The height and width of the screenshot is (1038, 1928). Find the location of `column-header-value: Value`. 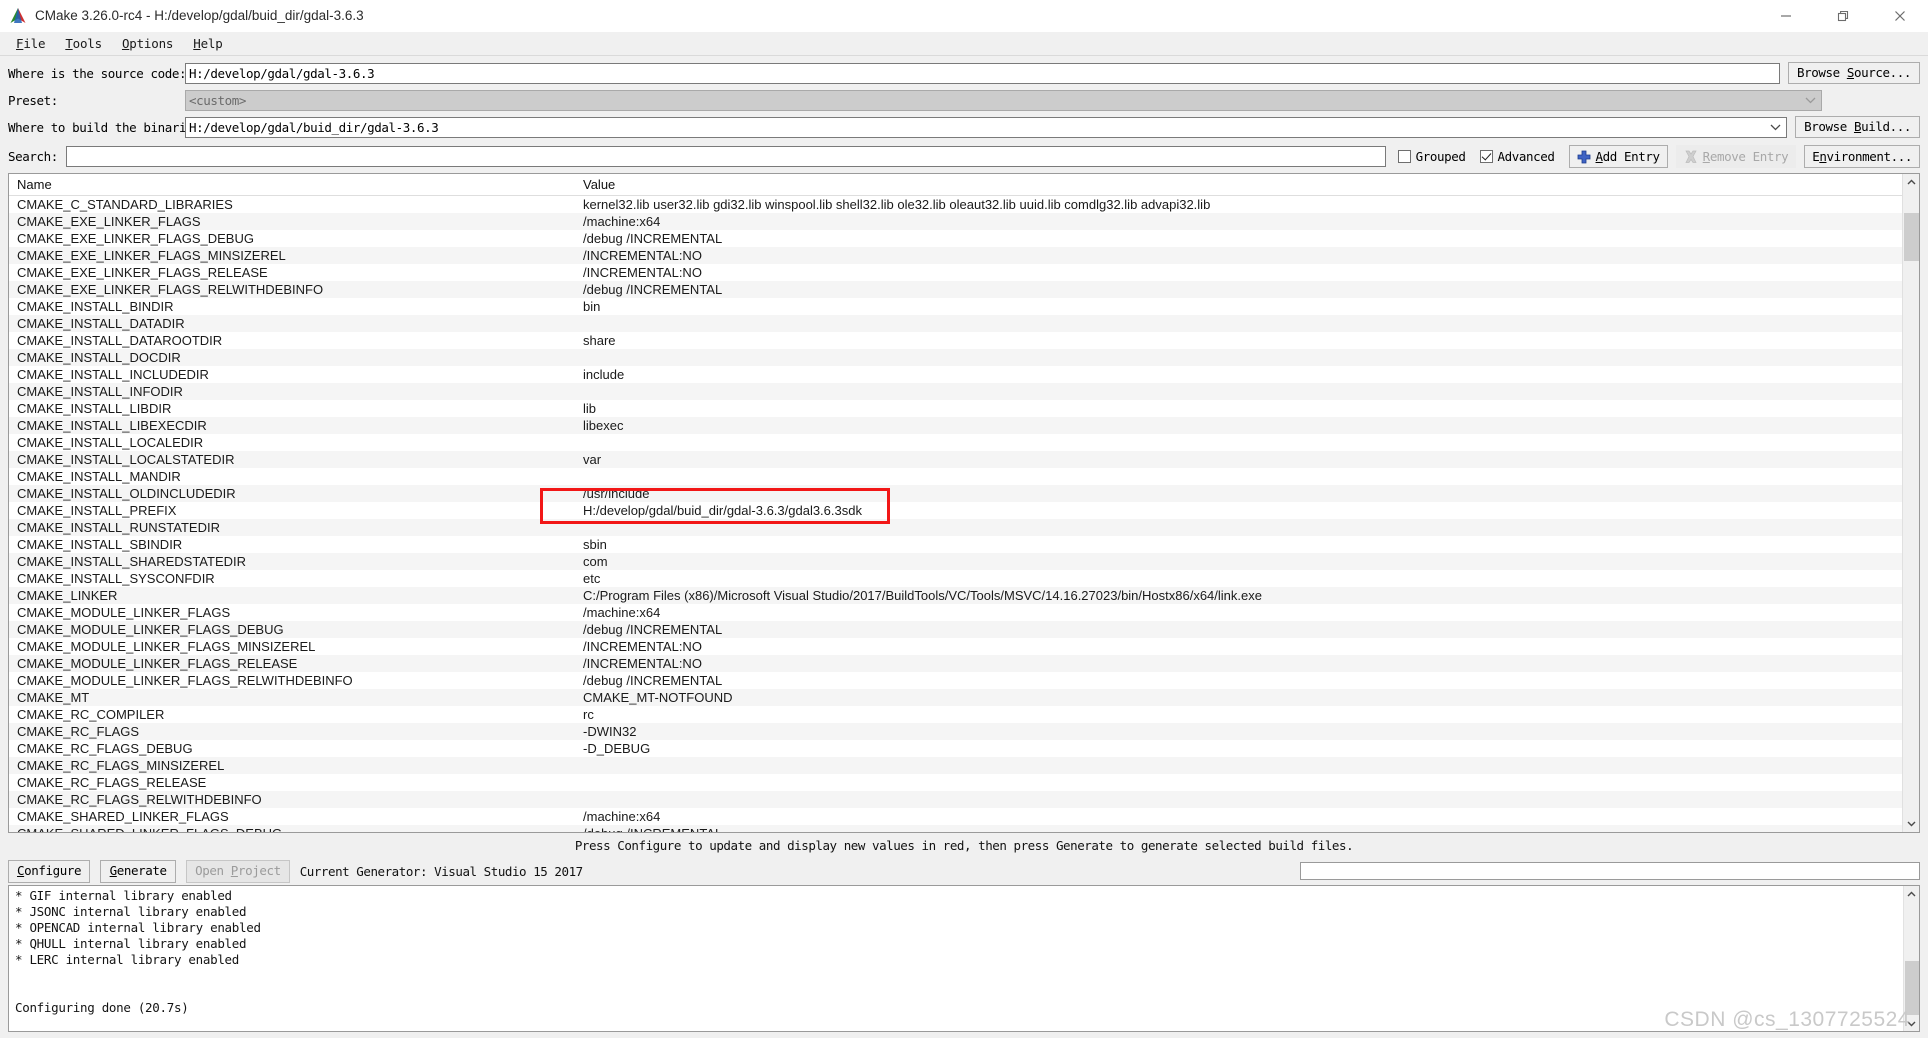

column-header-value: Value is located at coordinates (1238, 184).